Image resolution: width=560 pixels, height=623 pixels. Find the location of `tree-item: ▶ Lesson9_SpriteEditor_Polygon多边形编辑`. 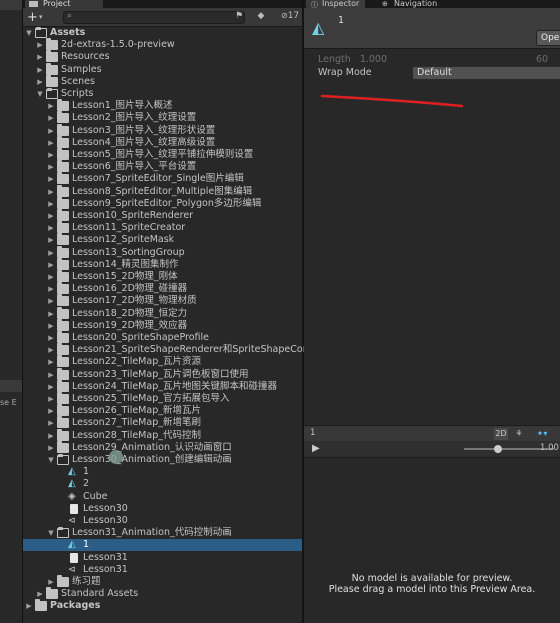

tree-item: ▶ Lesson9_SpriteEditor_Polygon多边形编辑 is located at coordinates (162, 203).